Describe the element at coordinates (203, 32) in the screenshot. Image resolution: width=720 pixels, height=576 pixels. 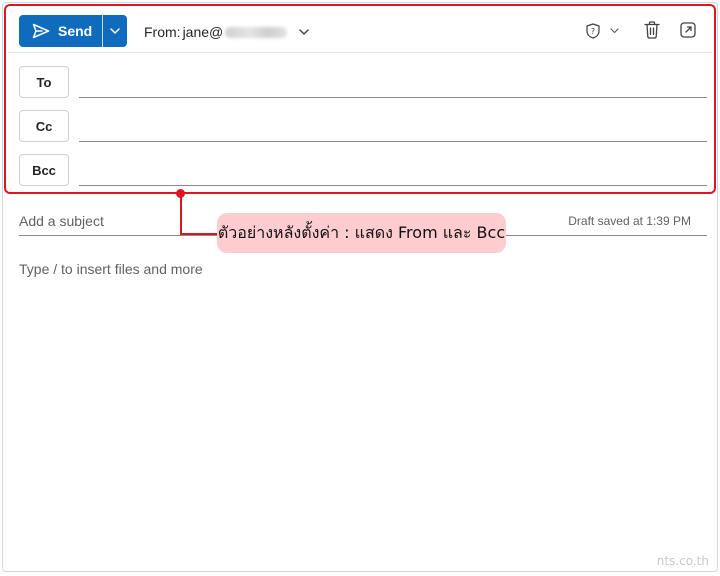
I see `from-address: jane@` at that location.